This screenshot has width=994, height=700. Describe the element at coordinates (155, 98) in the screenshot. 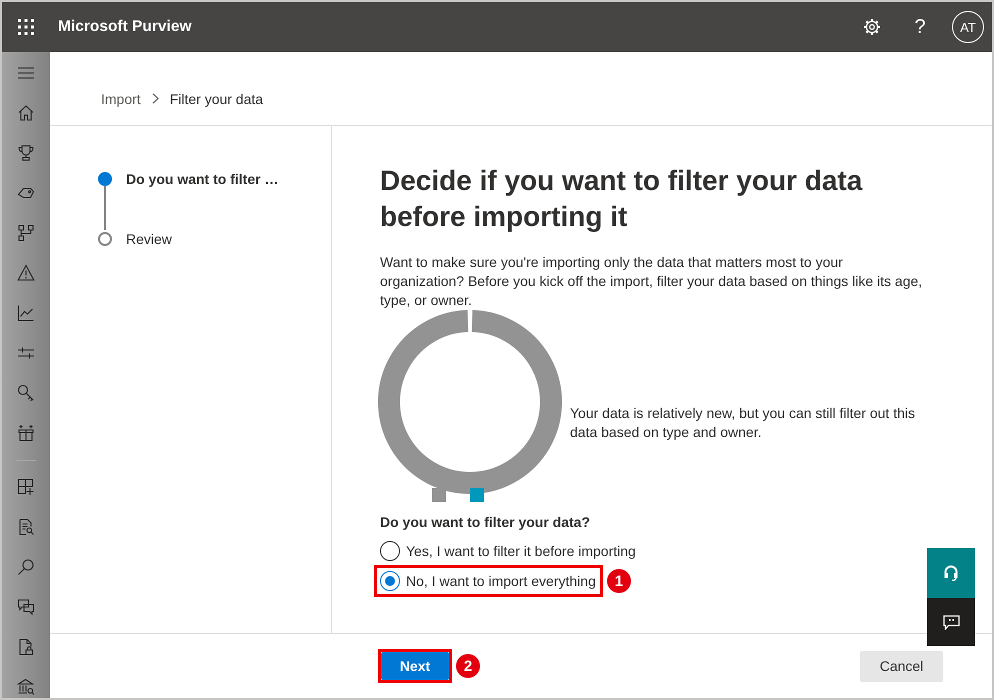

I see `chevron-icon` at that location.